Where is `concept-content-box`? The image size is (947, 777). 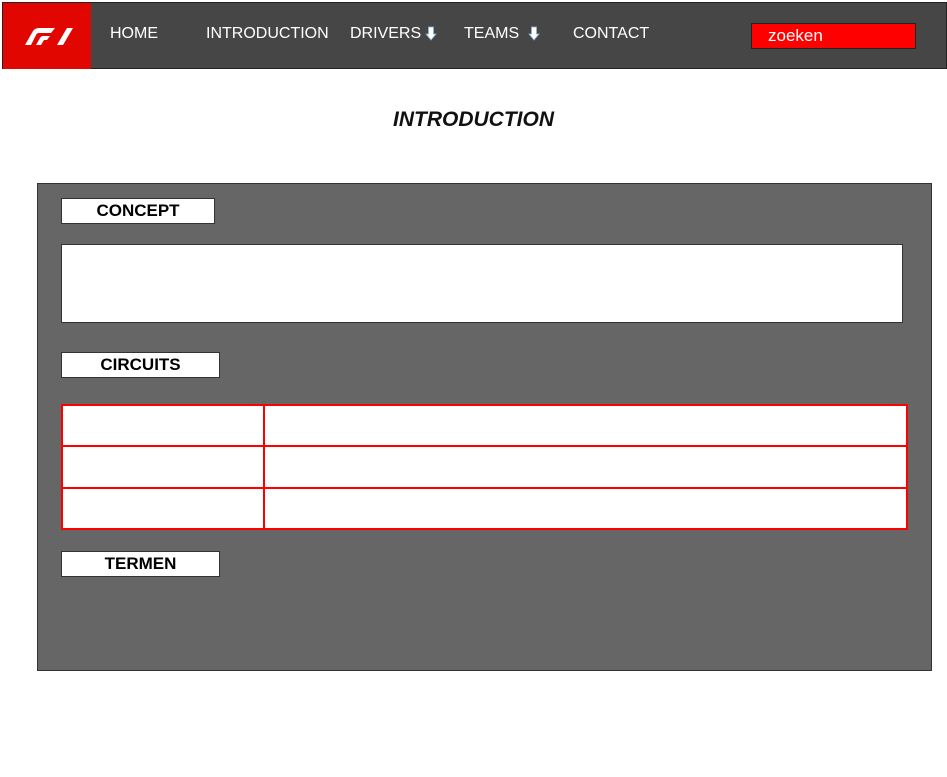 concept-content-box is located at coordinates (482, 283).